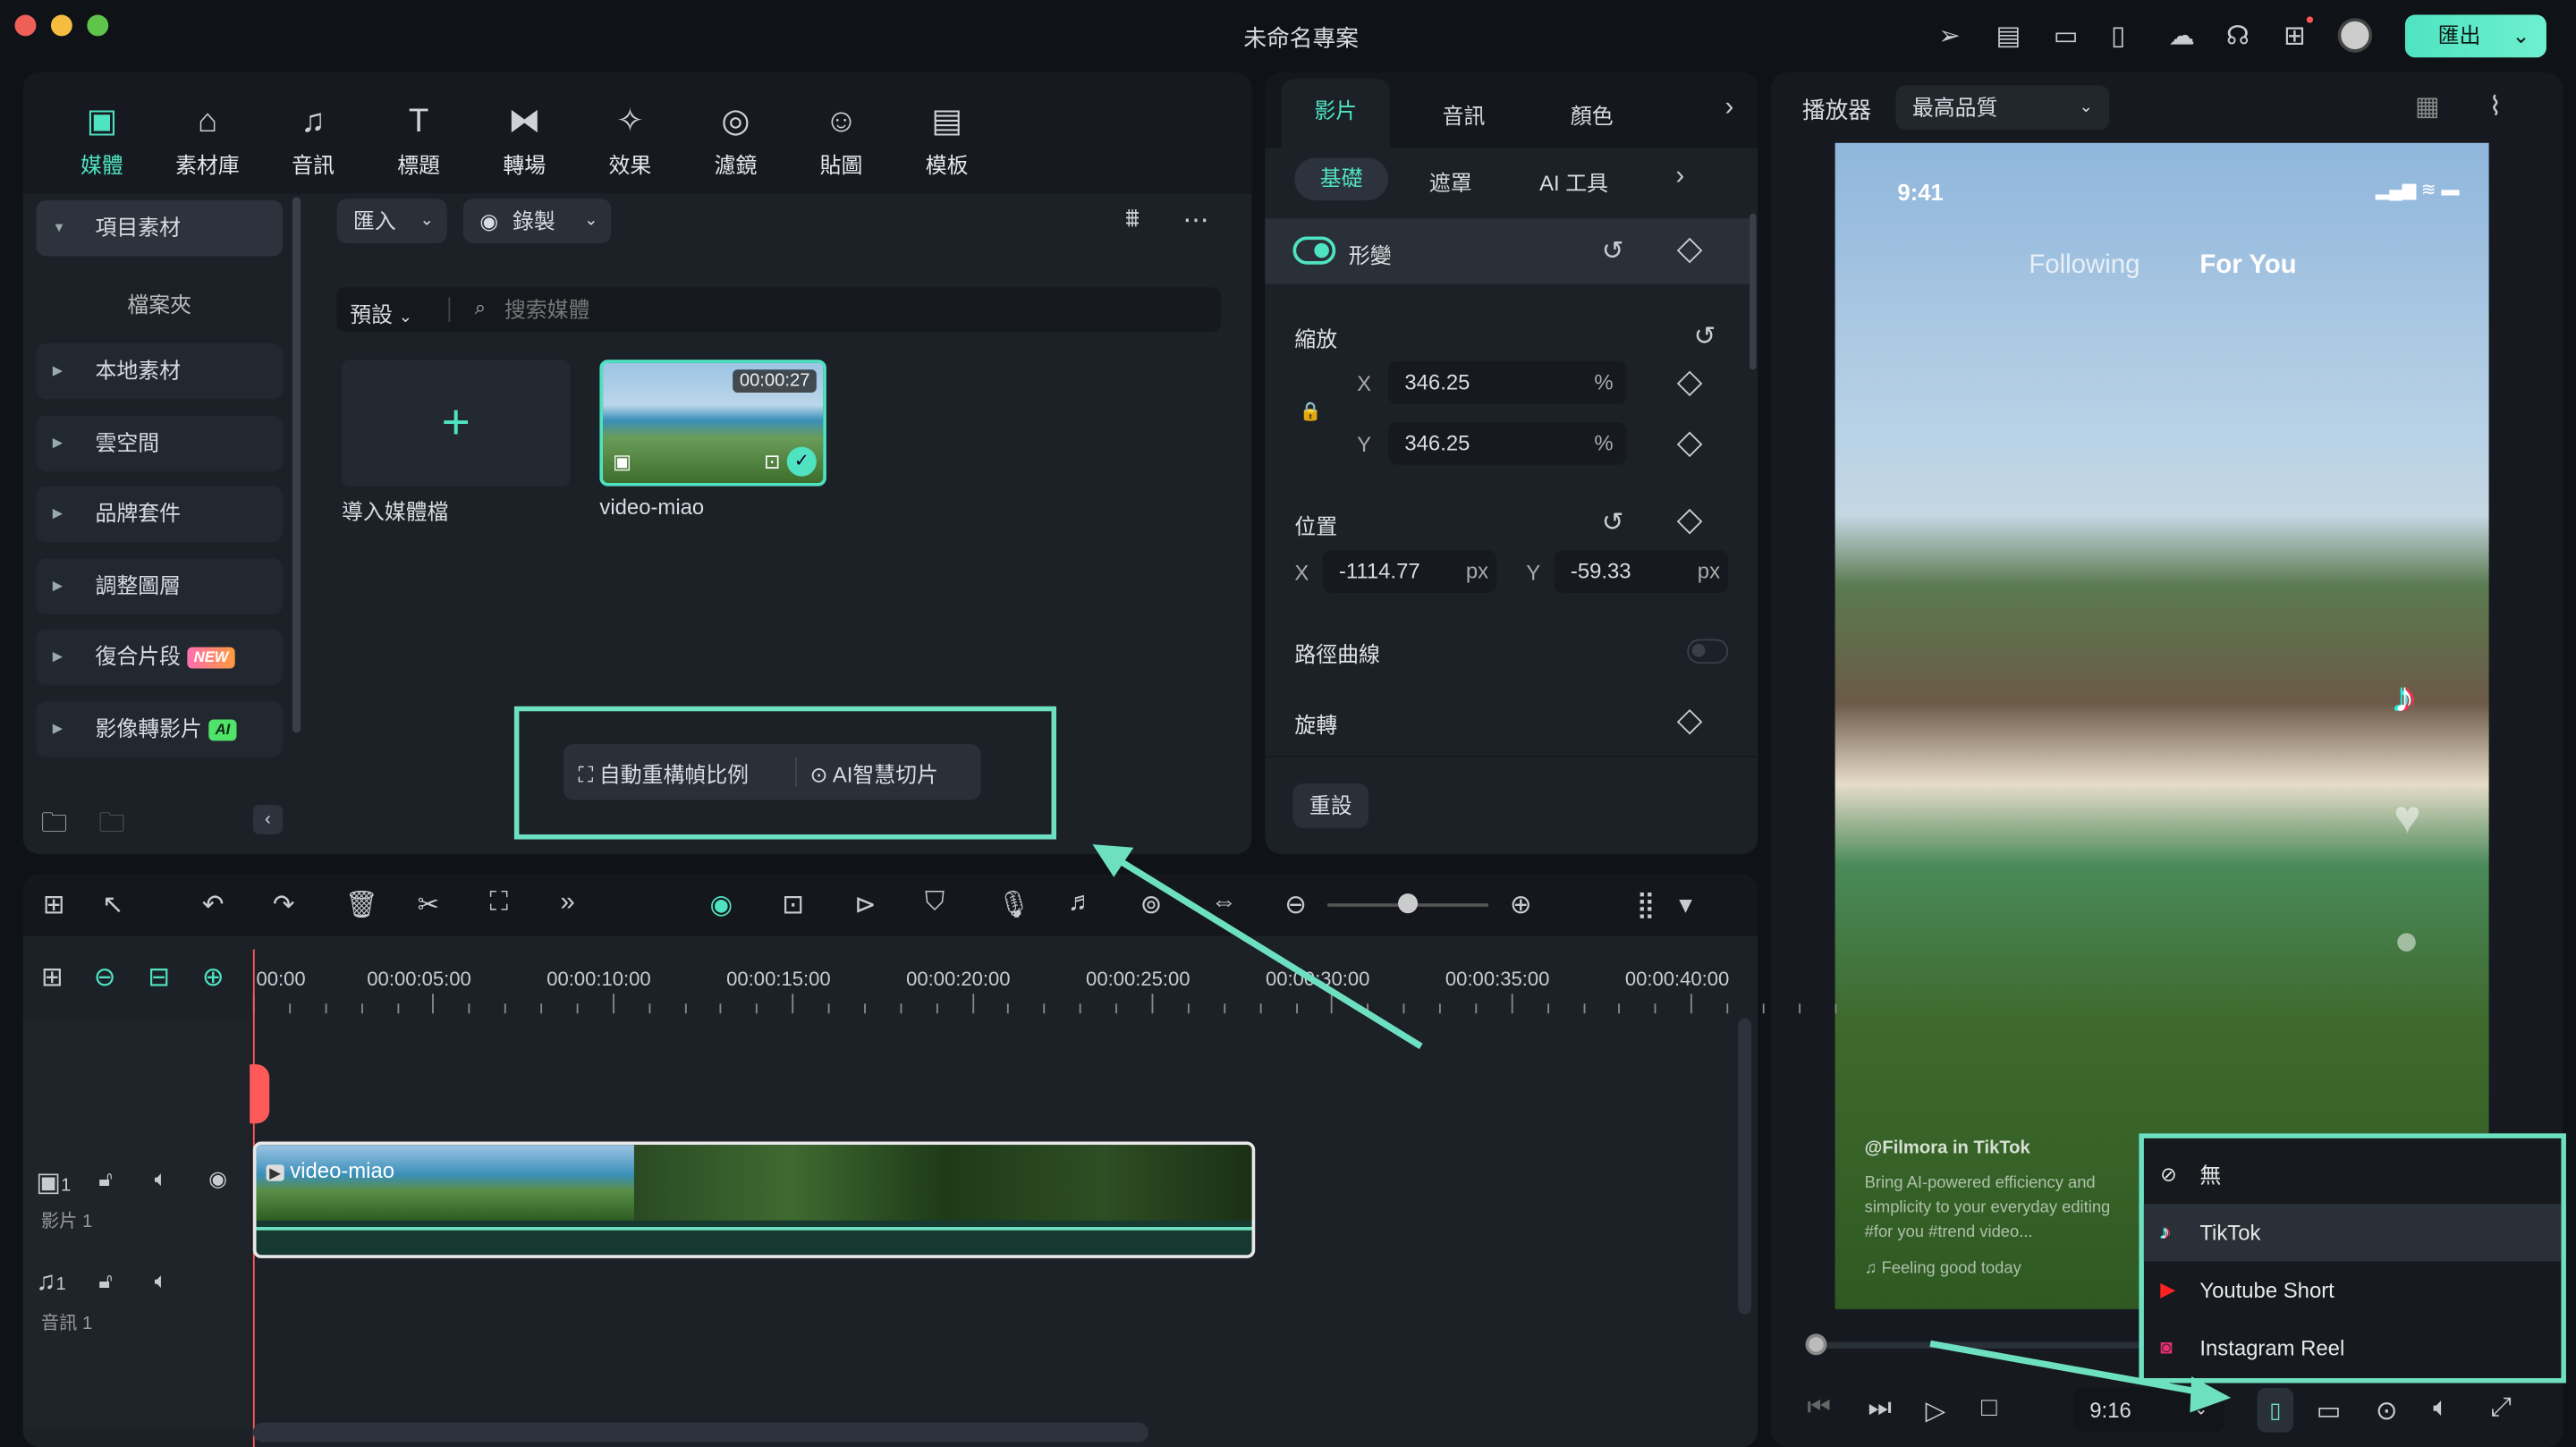 This screenshot has width=2576, height=1447. I want to click on arrow-to-ai-tools, so click(1264, 950).